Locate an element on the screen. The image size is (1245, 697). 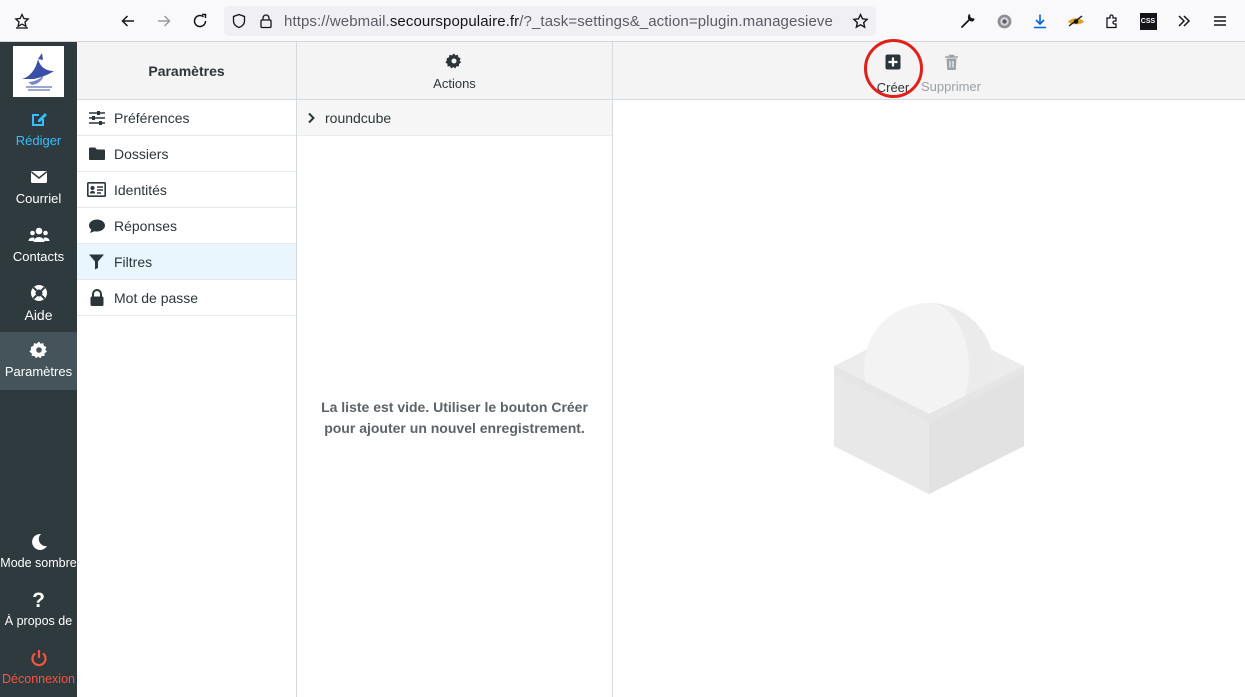
question-icon: ? is located at coordinates (38, 600).